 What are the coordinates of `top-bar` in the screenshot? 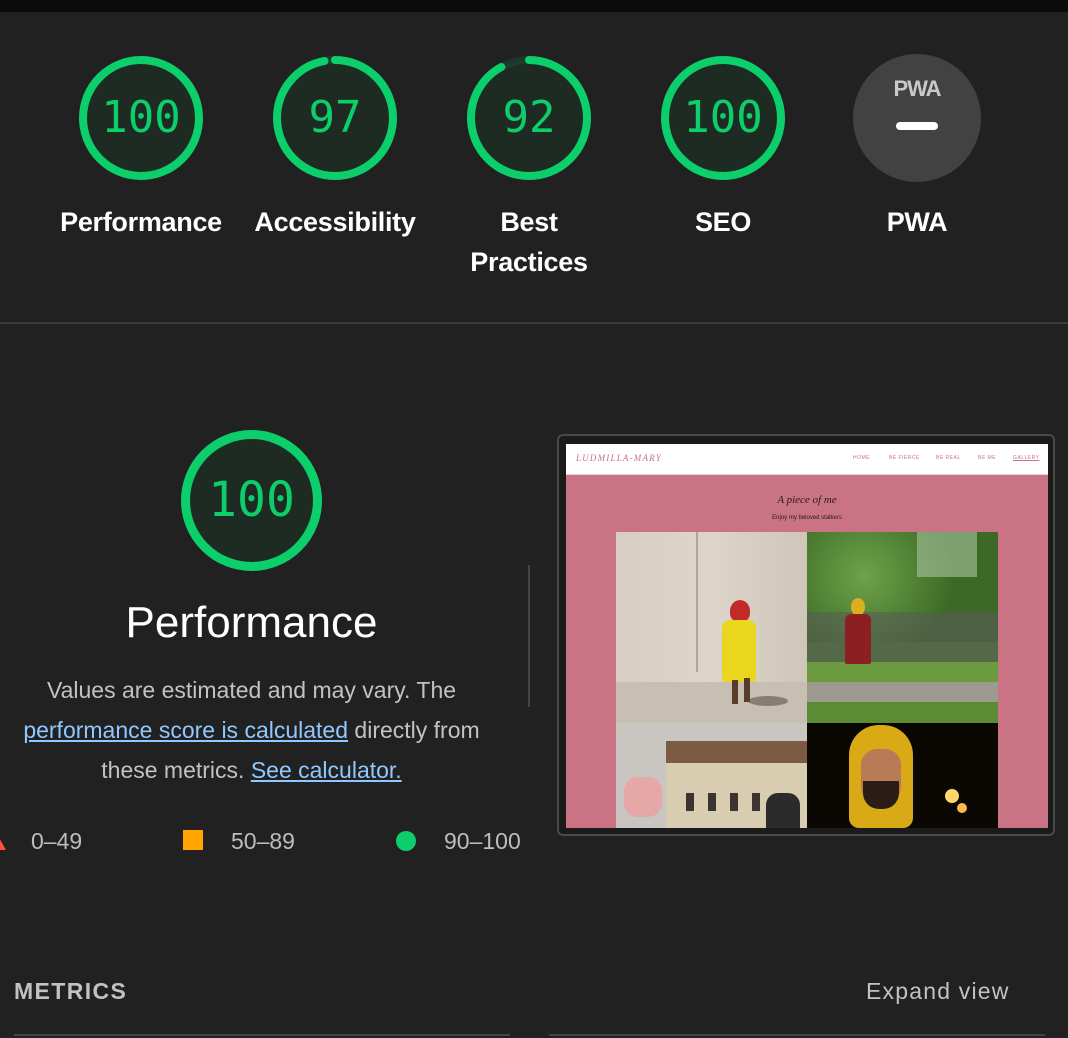 It's located at (534, 6).